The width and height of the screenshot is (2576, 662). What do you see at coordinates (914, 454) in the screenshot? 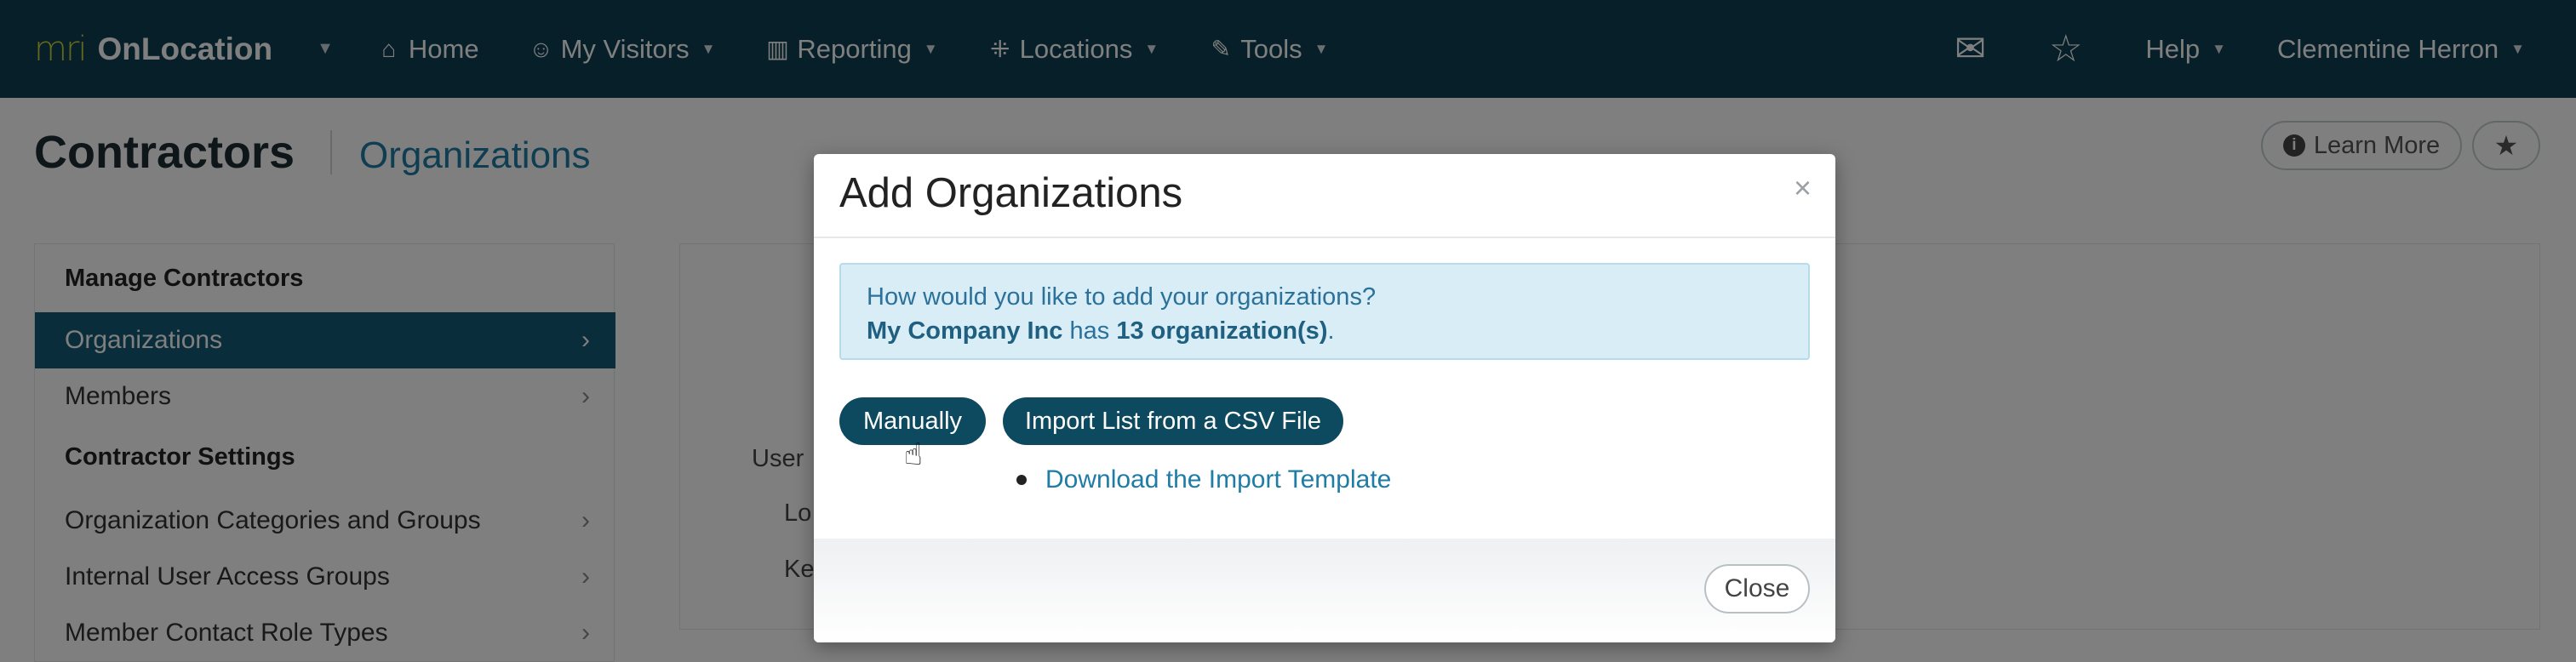
I see `hand-cursor-icon: ☝` at bounding box center [914, 454].